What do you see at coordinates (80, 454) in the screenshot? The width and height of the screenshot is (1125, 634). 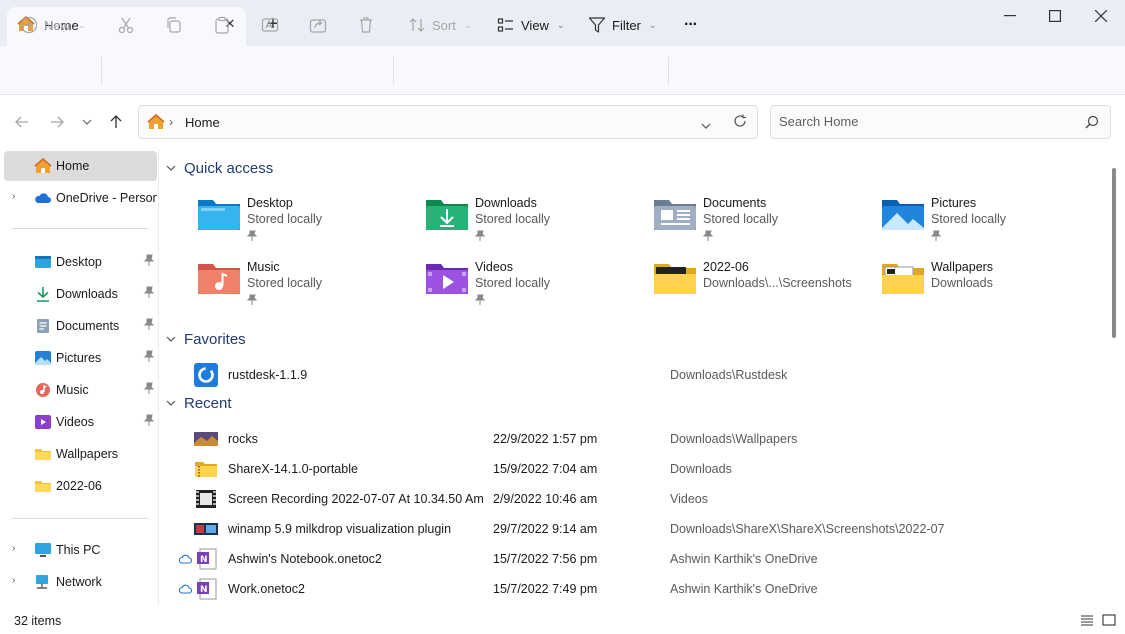 I see `sidebar-item-wallpapers: Wallpapers` at bounding box center [80, 454].